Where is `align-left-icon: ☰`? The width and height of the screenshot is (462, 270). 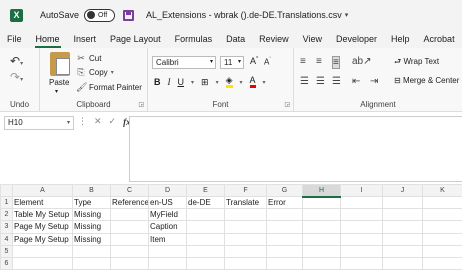
align-left-icon: ☰ is located at coordinates (304, 81).